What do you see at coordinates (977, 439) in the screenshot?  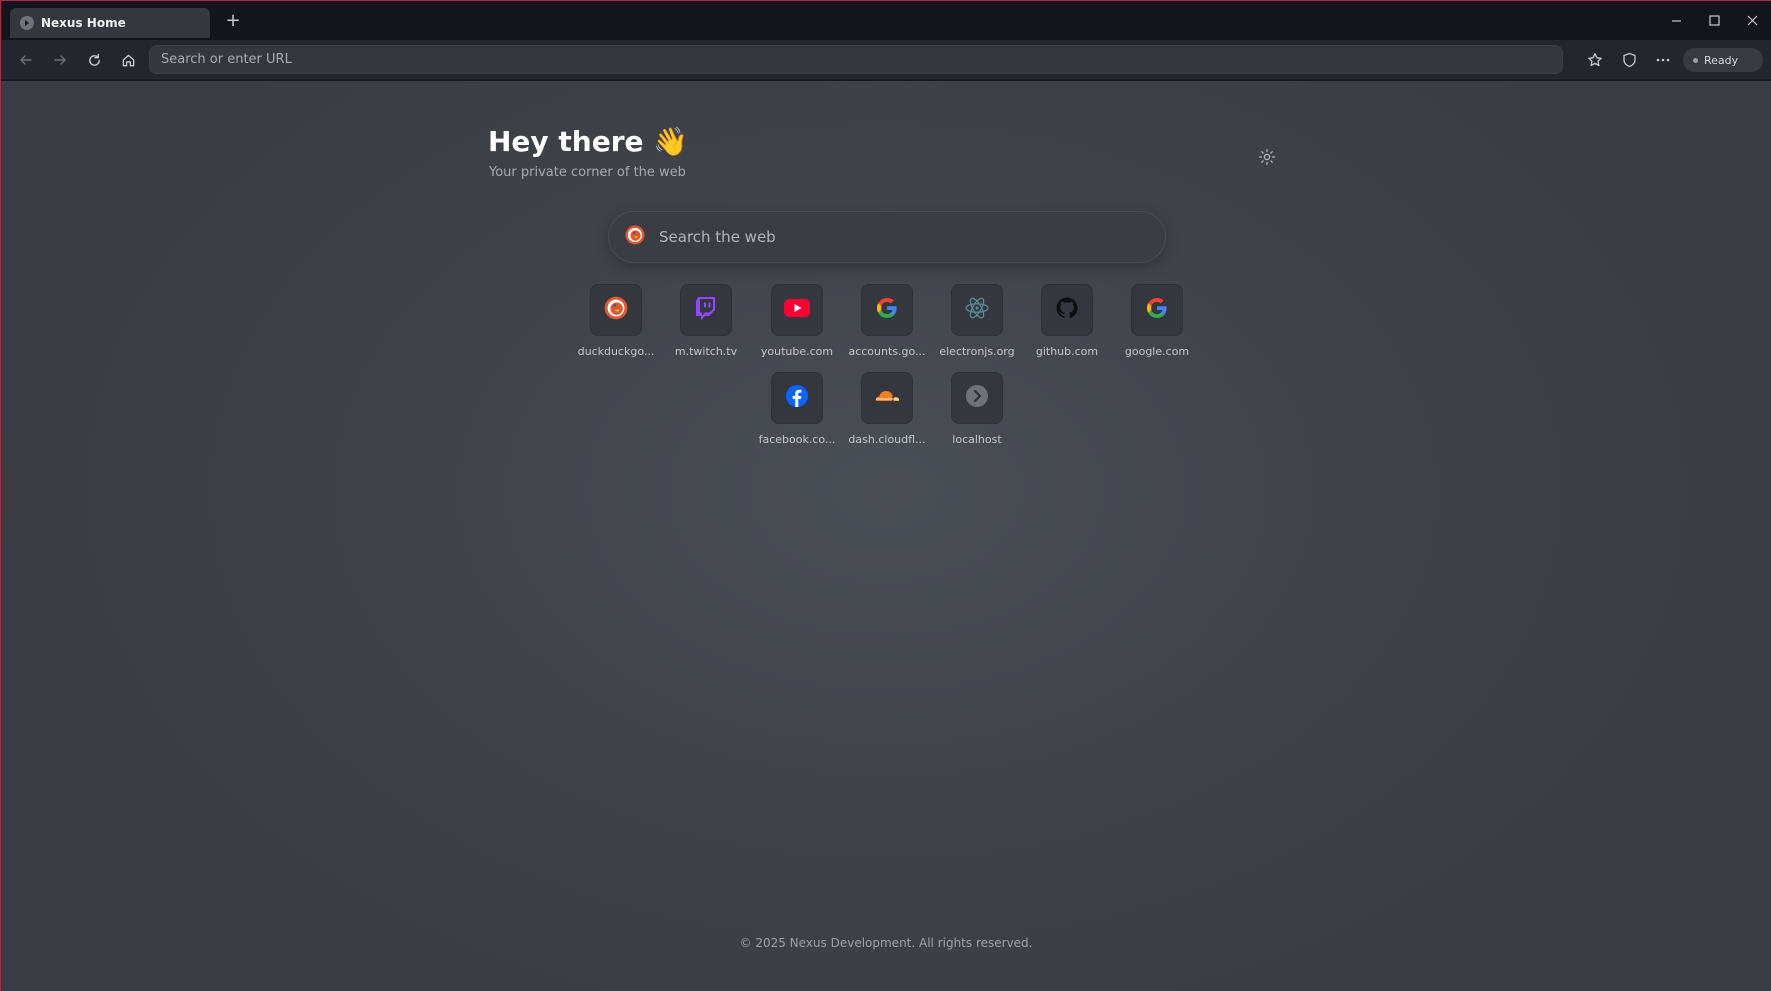 I see `shortcut-label: localhost` at bounding box center [977, 439].